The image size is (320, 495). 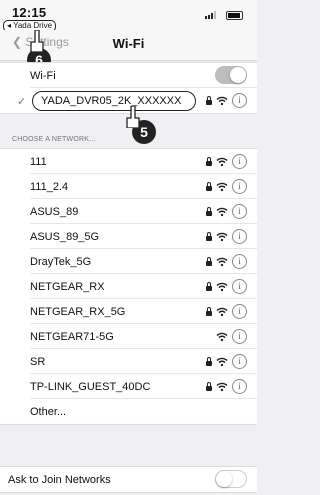 What do you see at coordinates (128, 211) in the screenshot?
I see `network-row: ASUS_89 i` at bounding box center [128, 211].